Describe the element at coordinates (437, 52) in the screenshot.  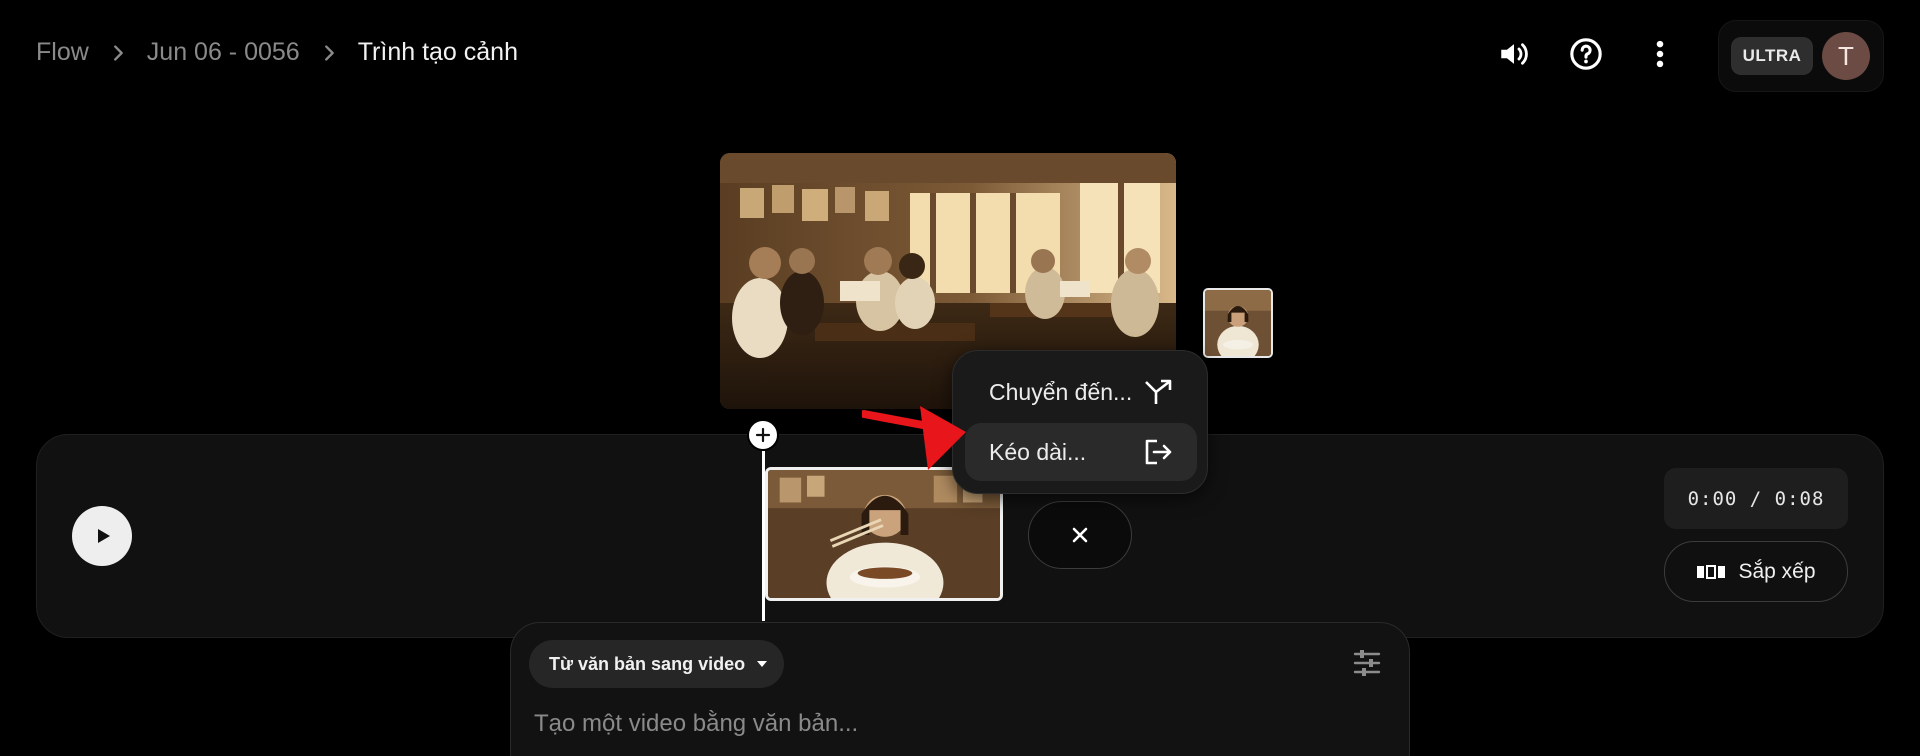
I see `page-title: Trình tạo cảnh` at that location.